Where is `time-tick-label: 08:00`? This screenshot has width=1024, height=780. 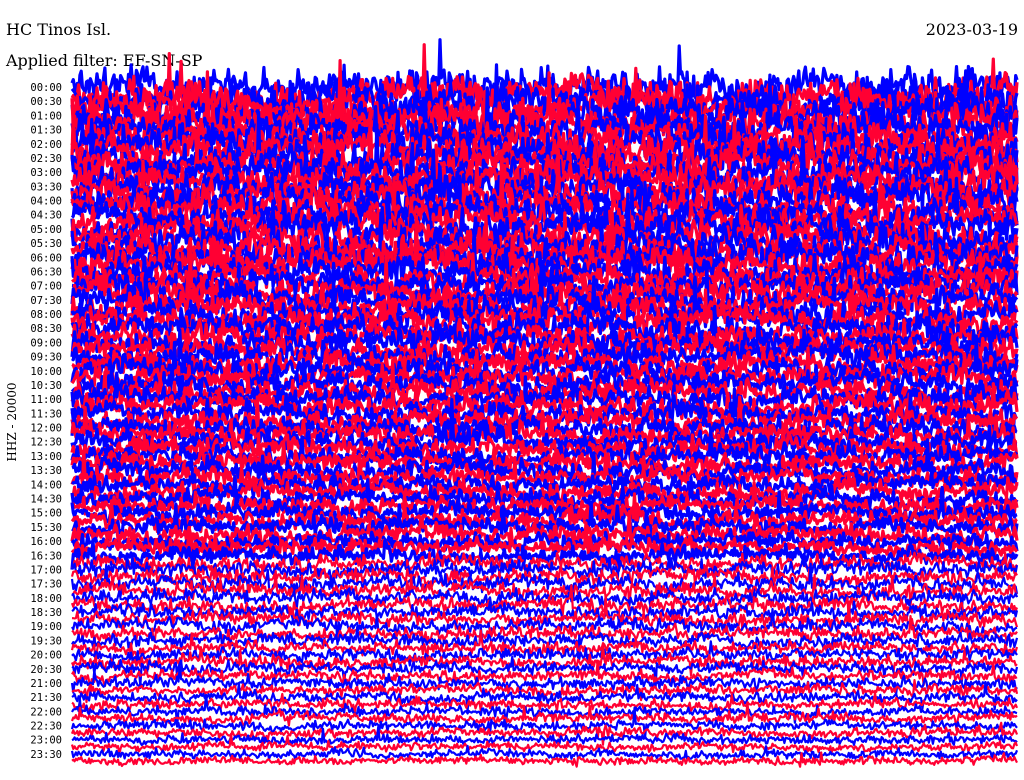
time-tick-label: 08:00 is located at coordinates (46, 315).